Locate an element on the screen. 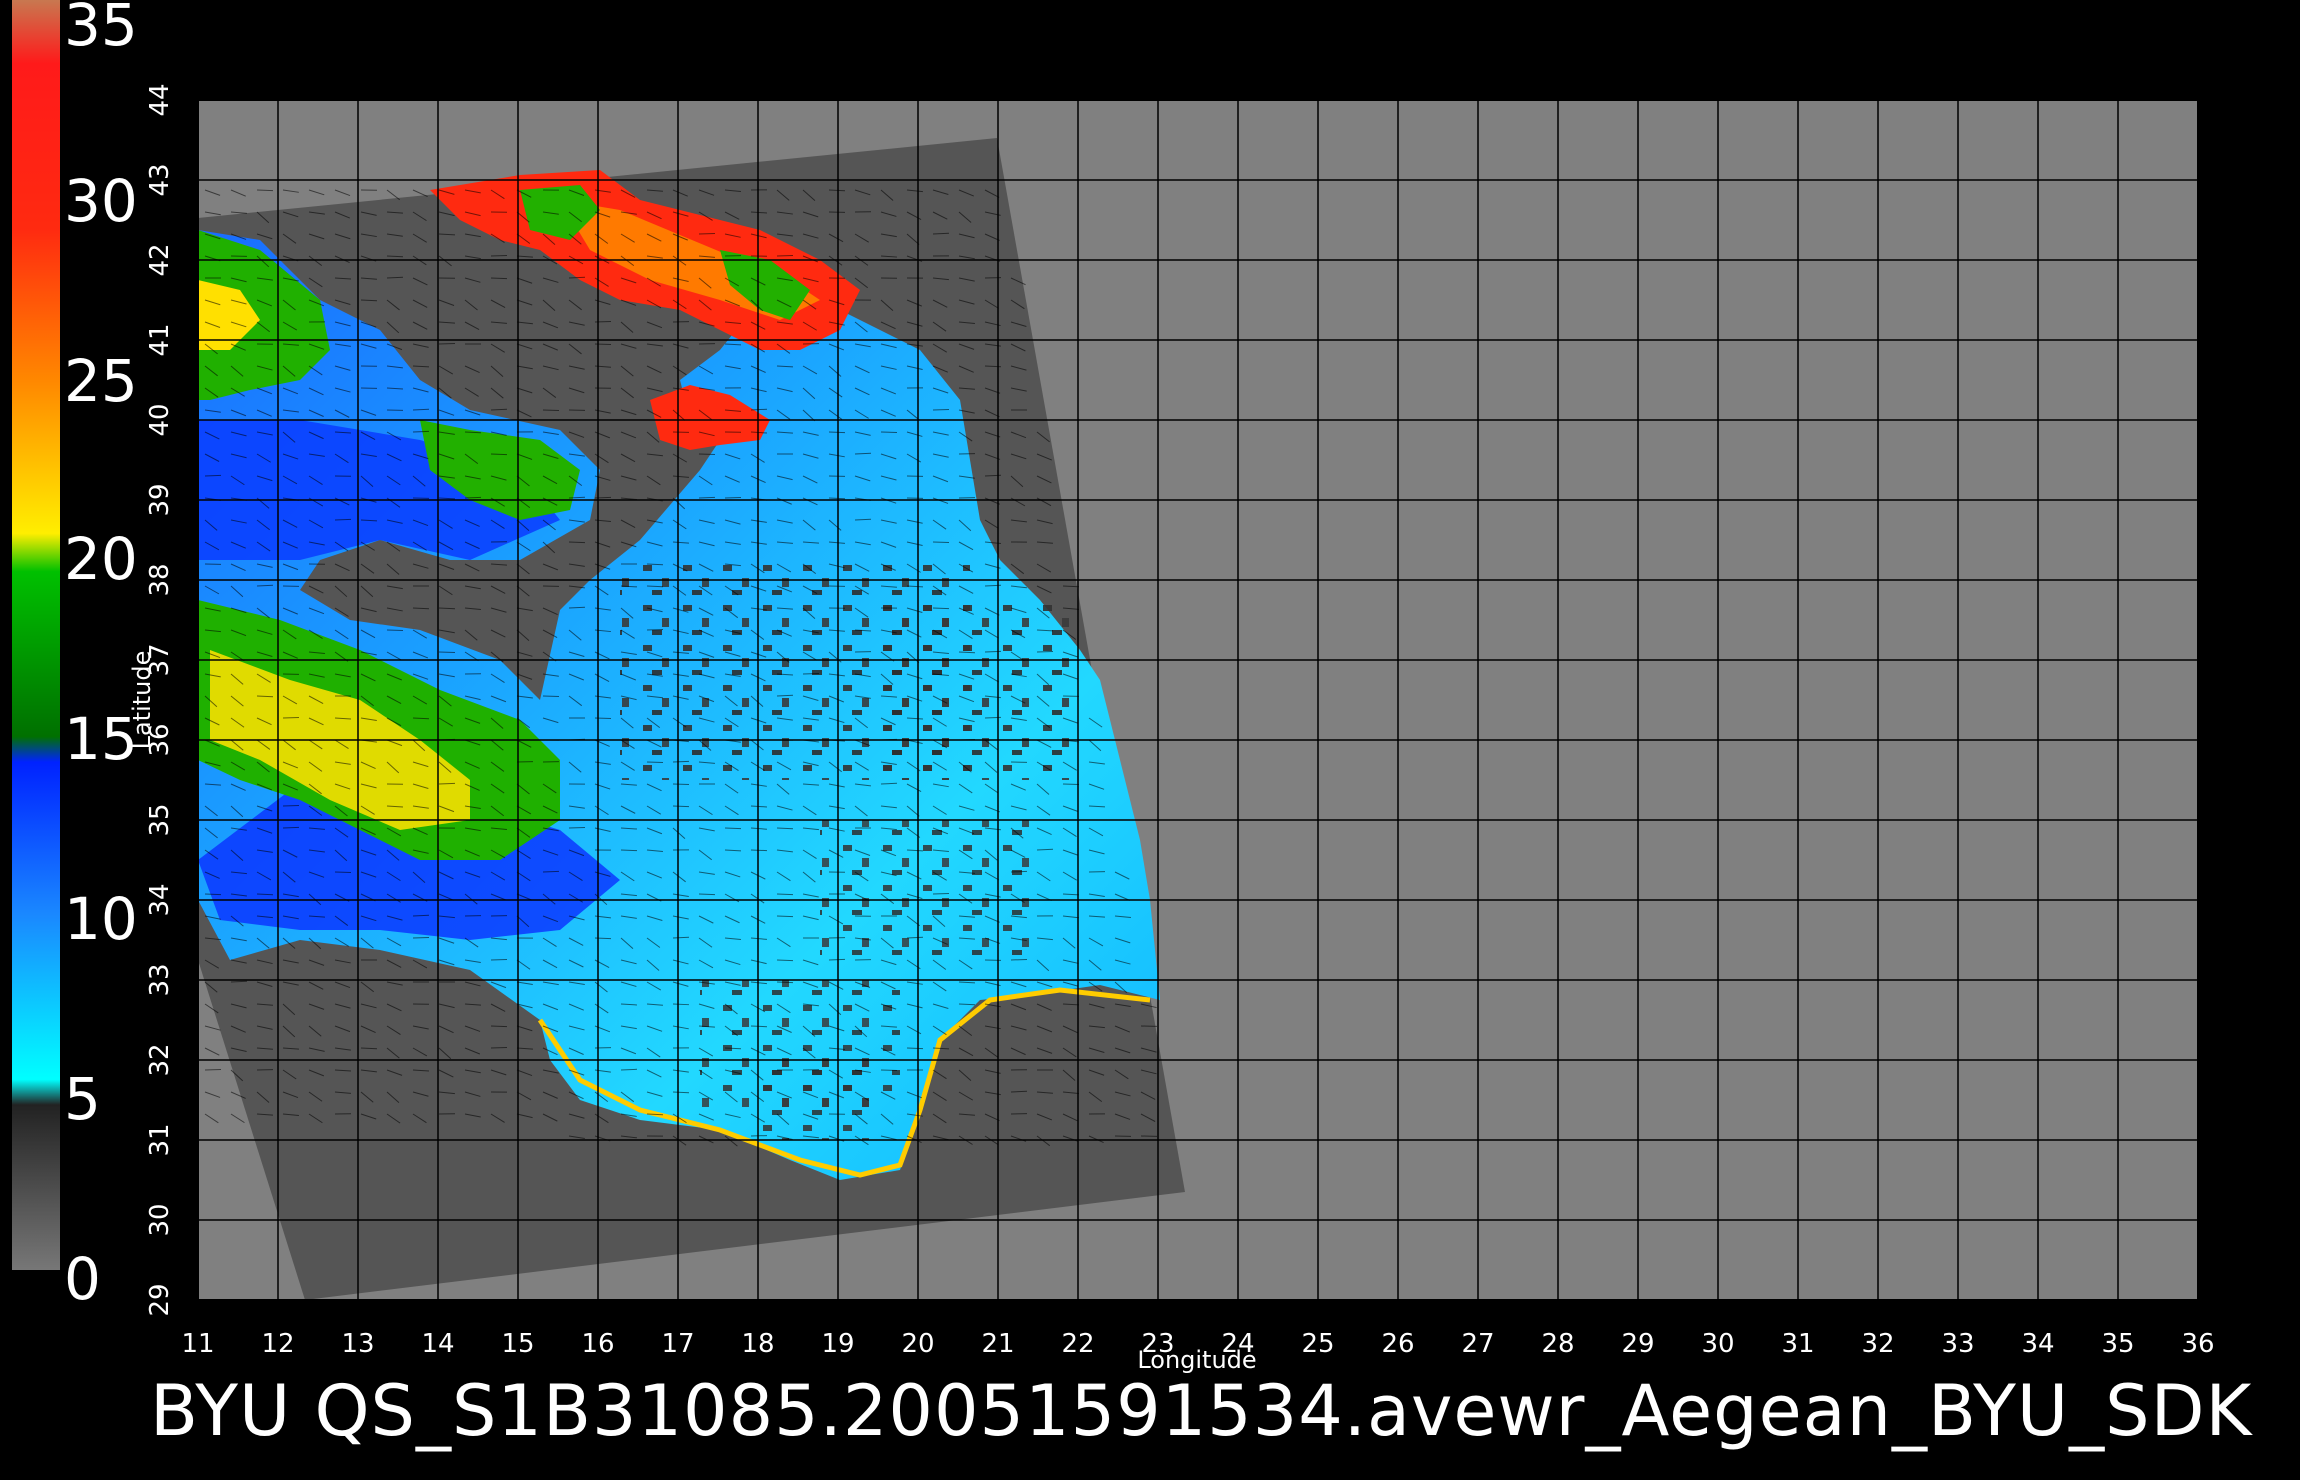  longitude-tick-label: 15 is located at coordinates (517, 1344).